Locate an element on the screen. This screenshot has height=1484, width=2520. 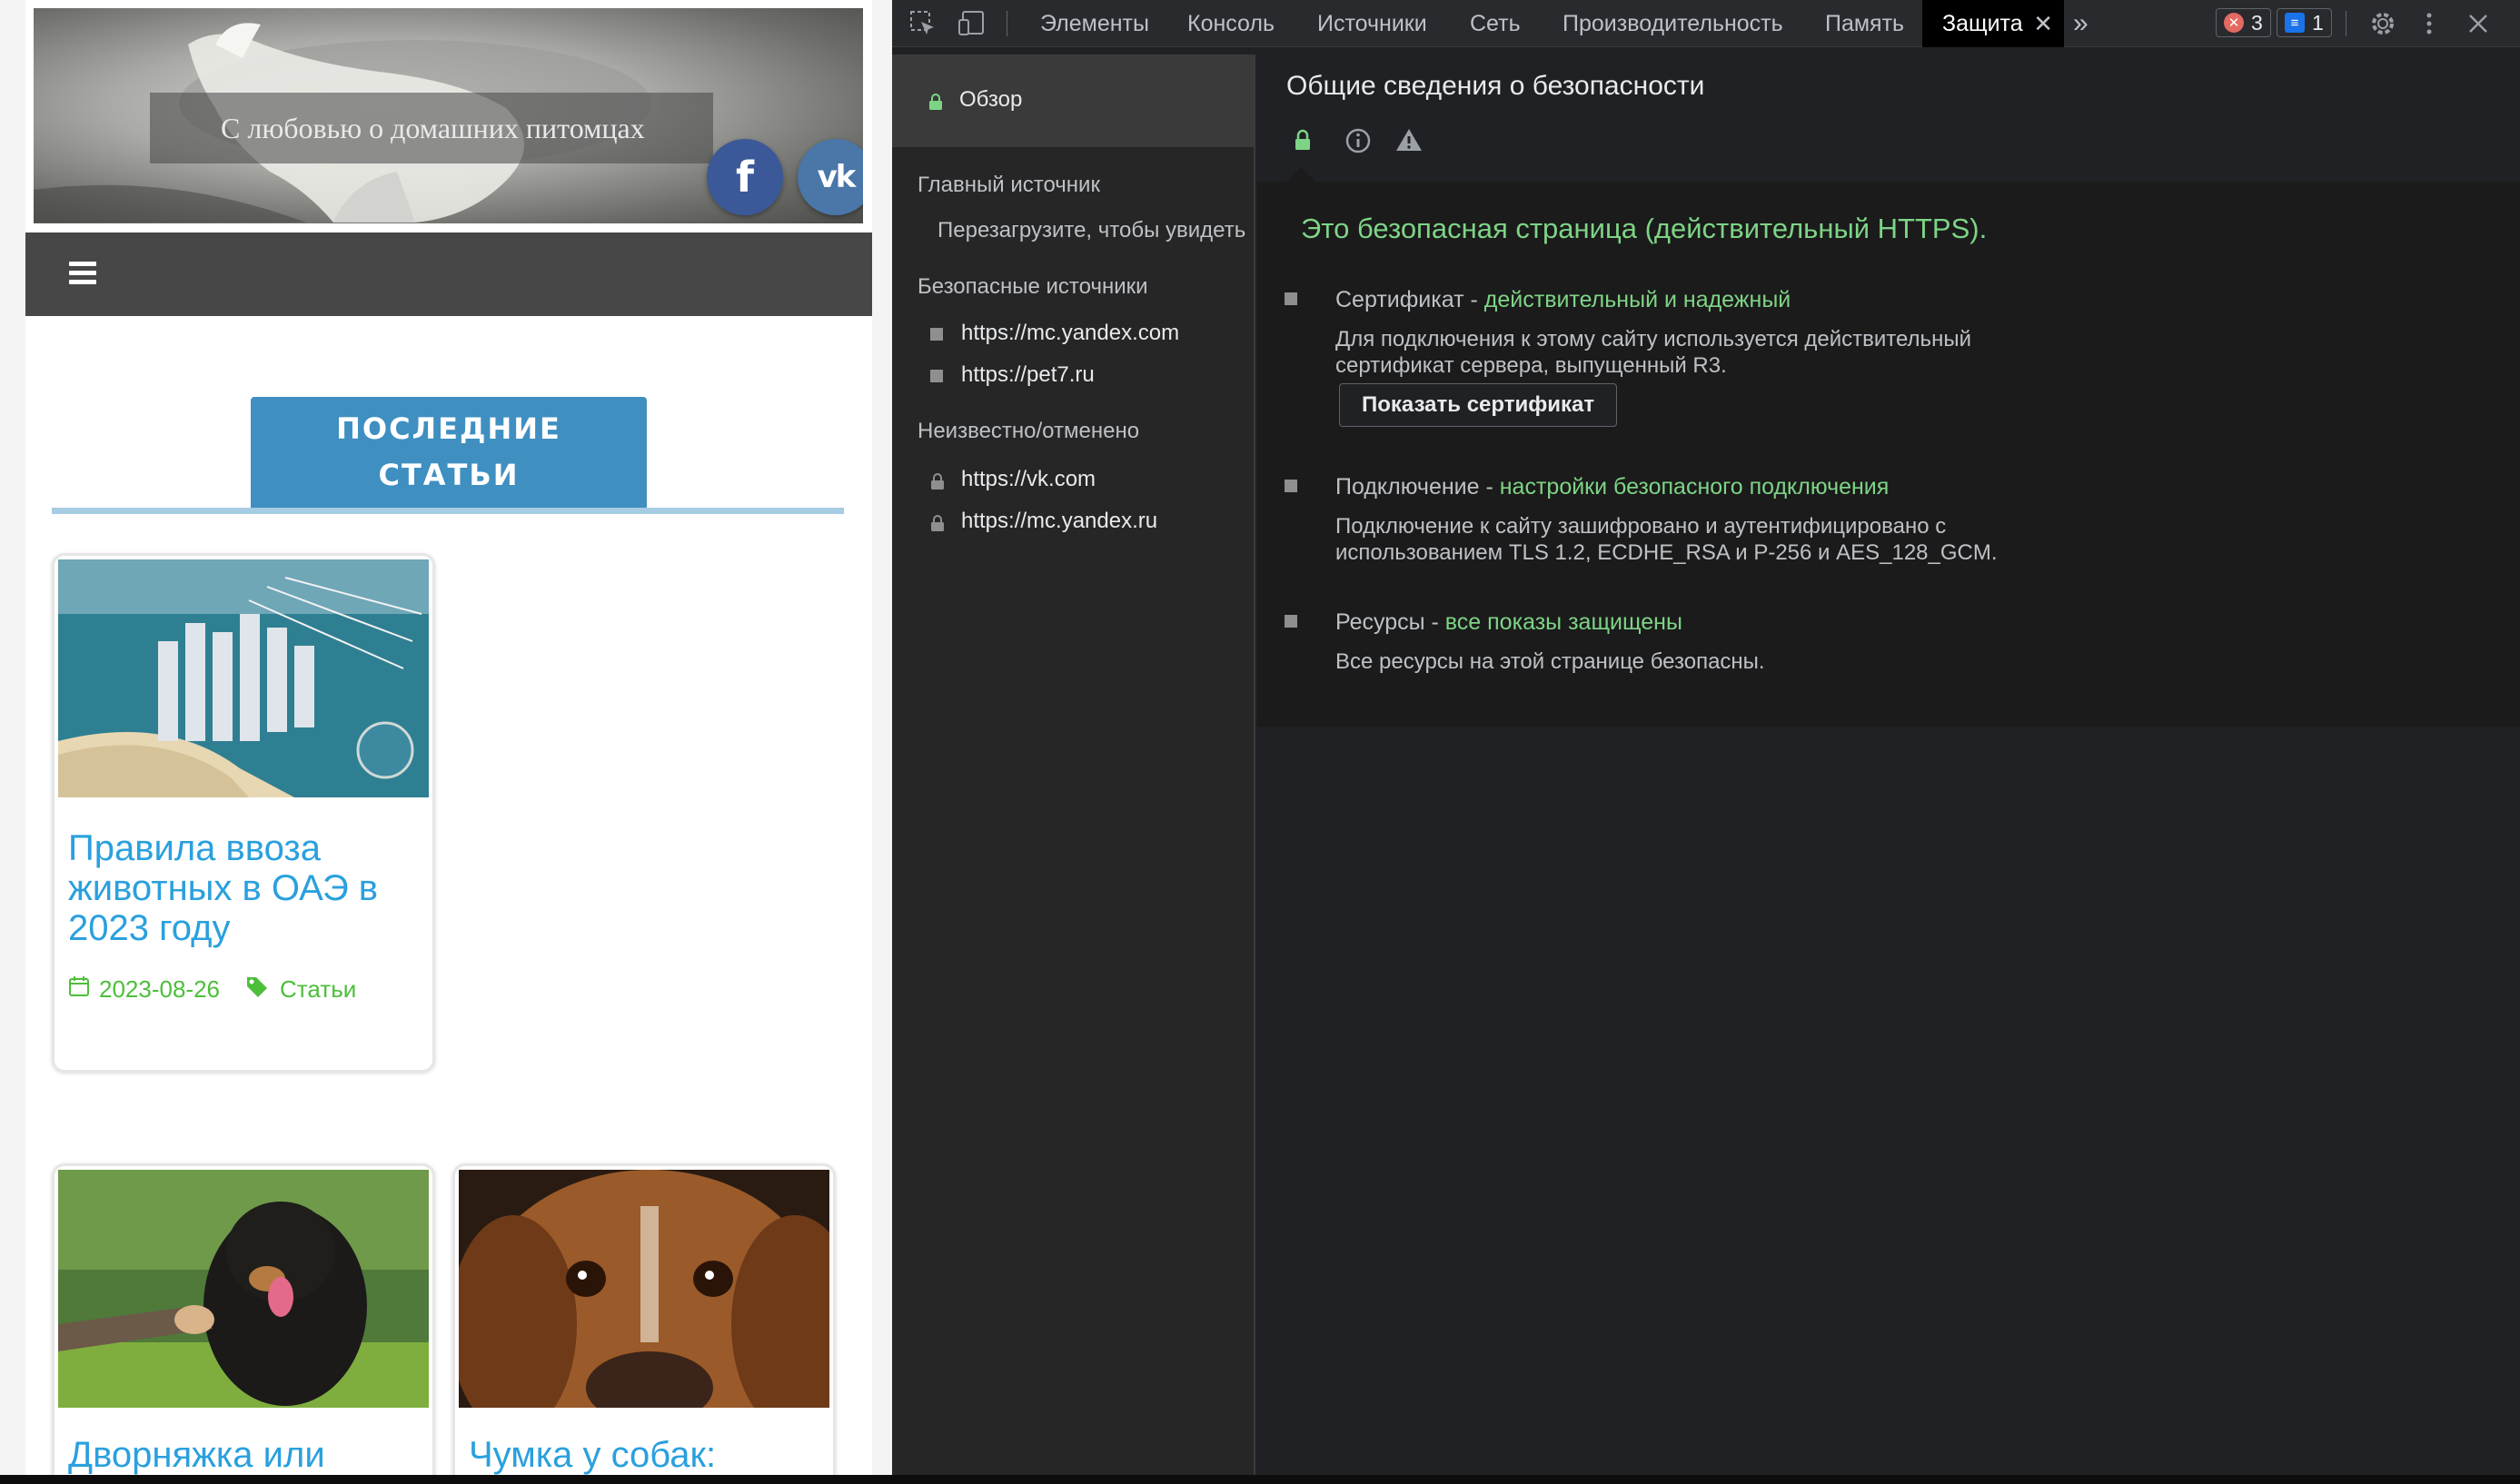
tags-icon is located at coordinates (258, 989).